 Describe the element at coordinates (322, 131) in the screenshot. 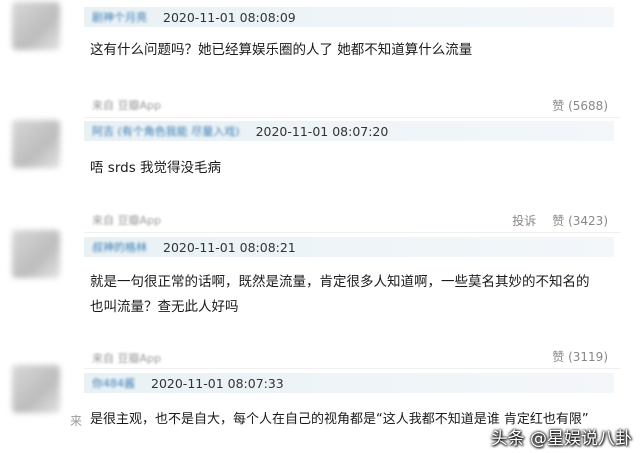

I see `comment-time: 2020-11-01 08:07:20` at that location.